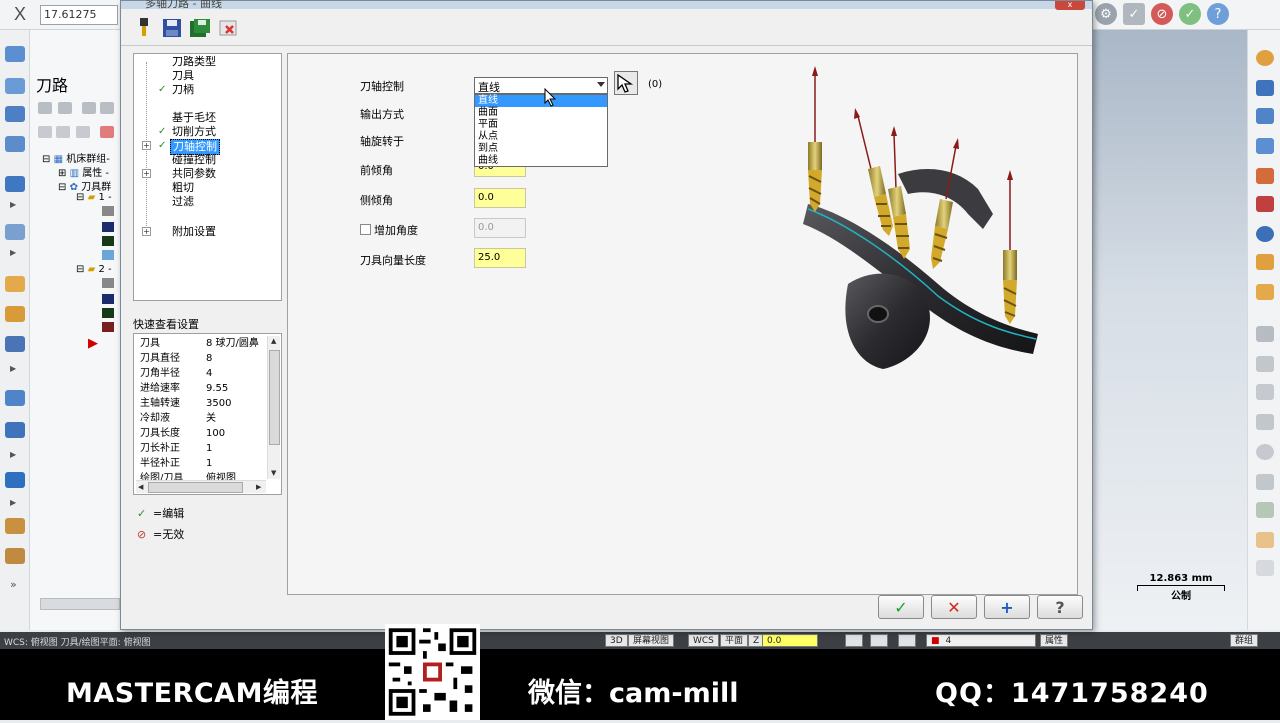 This screenshot has height=723, width=1280. Describe the element at coordinates (981, 640) in the screenshot. I see `status-level-field: ■ 4` at that location.